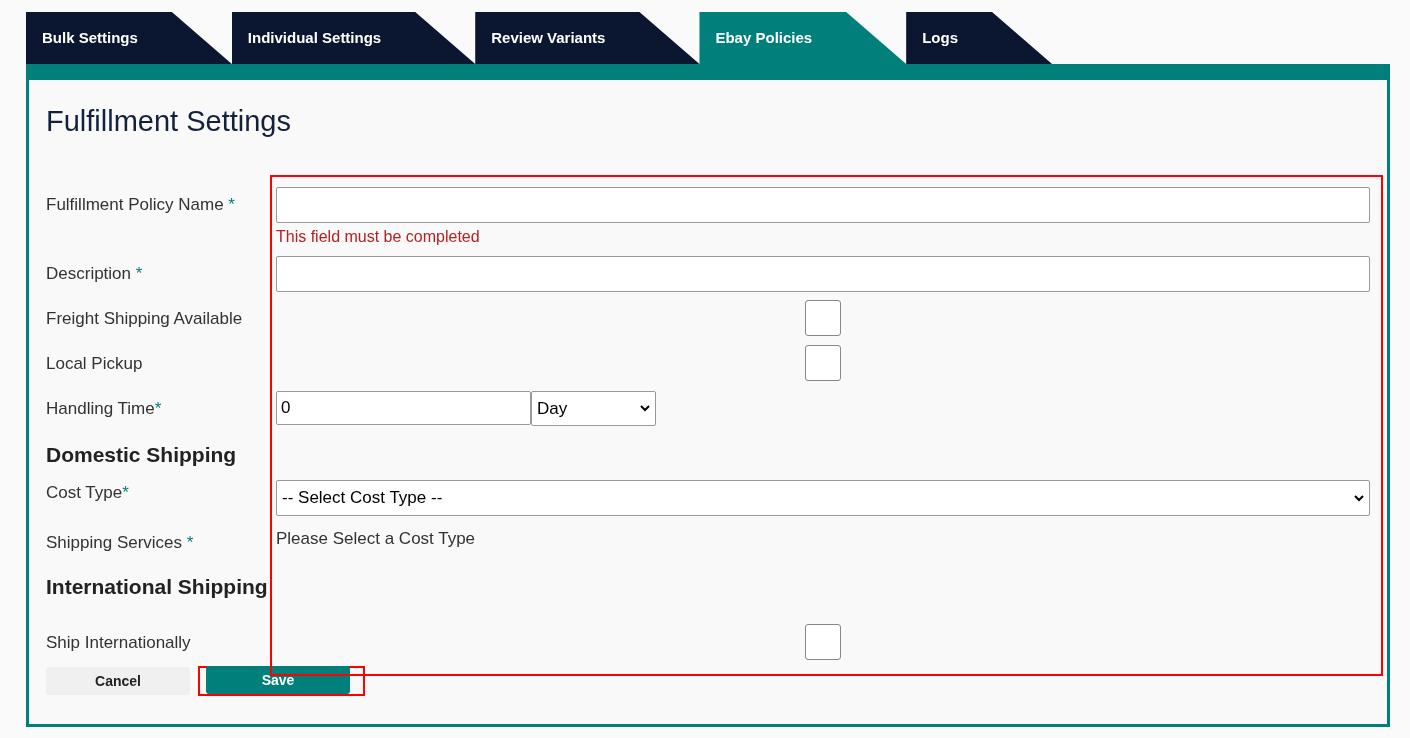 This screenshot has width=1410, height=738. What do you see at coordinates (118, 642) in the screenshot?
I see `field-label: Ship Internationally` at bounding box center [118, 642].